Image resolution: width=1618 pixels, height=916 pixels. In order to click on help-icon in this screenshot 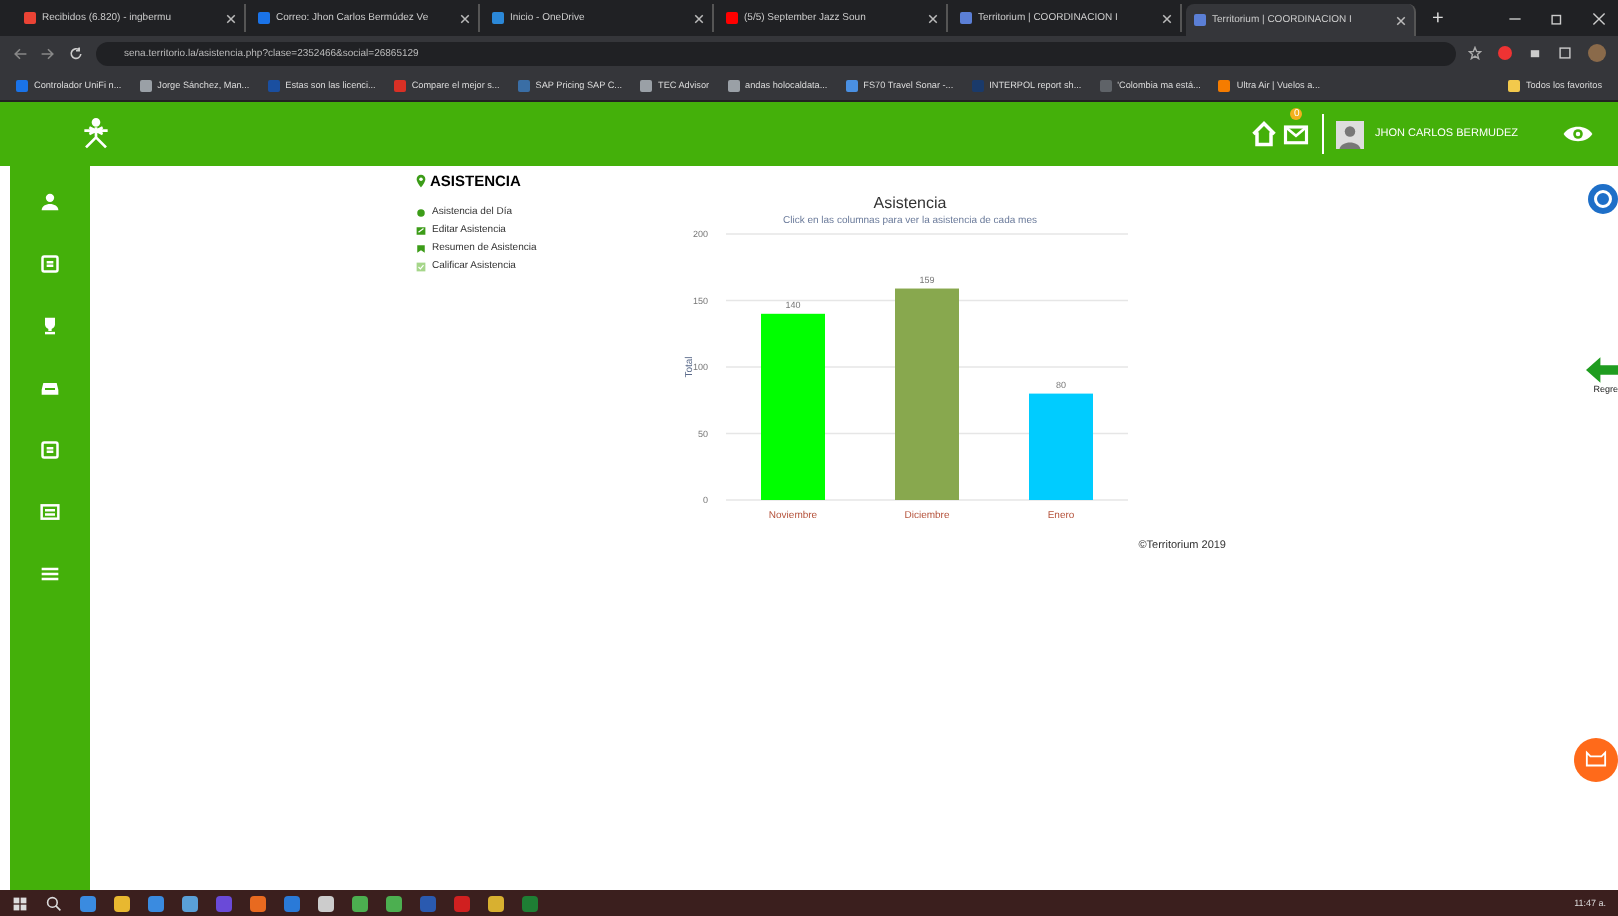, I will do `click(1603, 199)`.